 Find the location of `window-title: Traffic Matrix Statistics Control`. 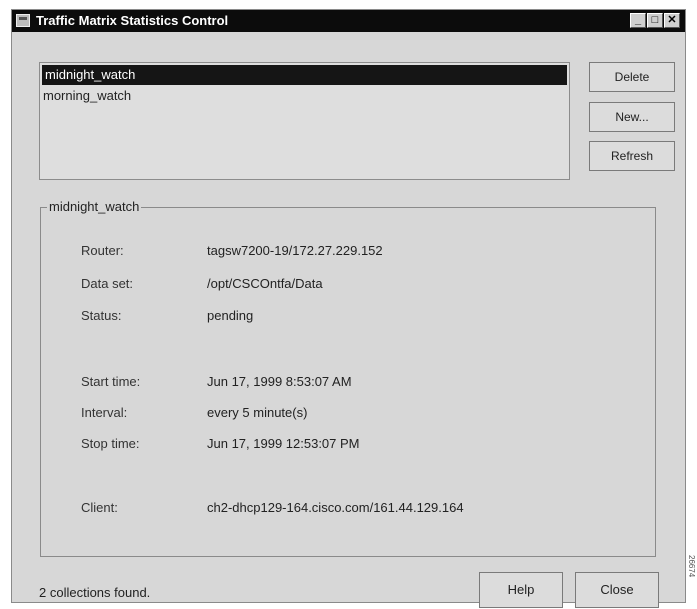

window-title: Traffic Matrix Statistics Control is located at coordinates (132, 20).